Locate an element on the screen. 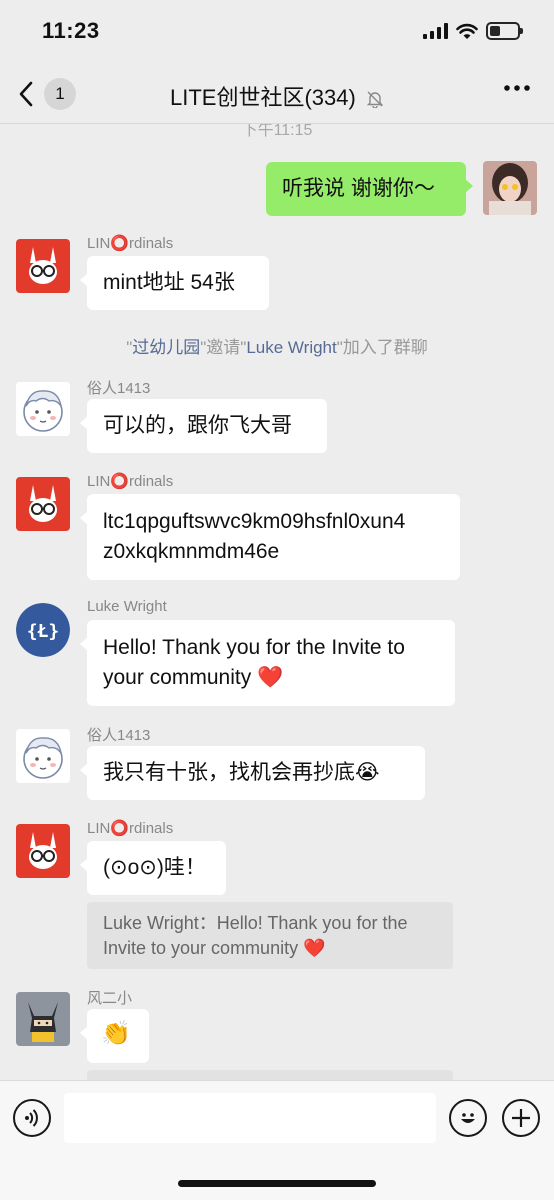 This screenshot has width=554, height=1200. quote-text: Invite to your community is located at coordinates (201, 948).